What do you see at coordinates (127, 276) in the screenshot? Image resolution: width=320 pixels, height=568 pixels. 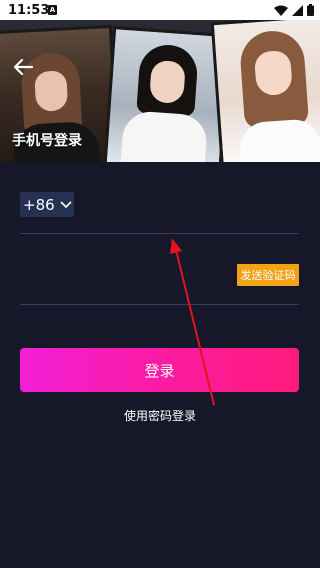 I see `verification-code-input` at bounding box center [127, 276].